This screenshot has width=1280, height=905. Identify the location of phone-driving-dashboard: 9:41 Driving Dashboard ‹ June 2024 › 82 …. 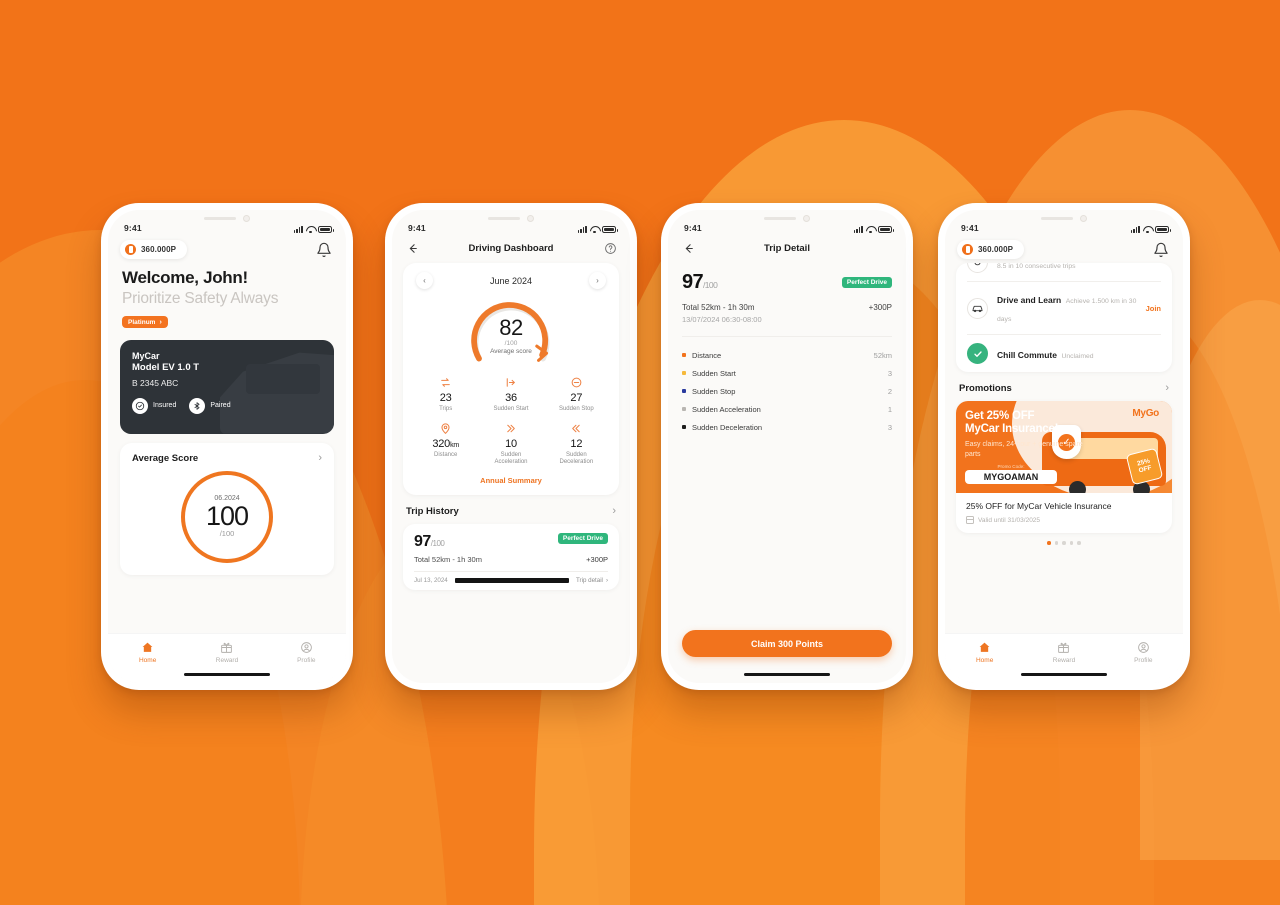
(511, 446).